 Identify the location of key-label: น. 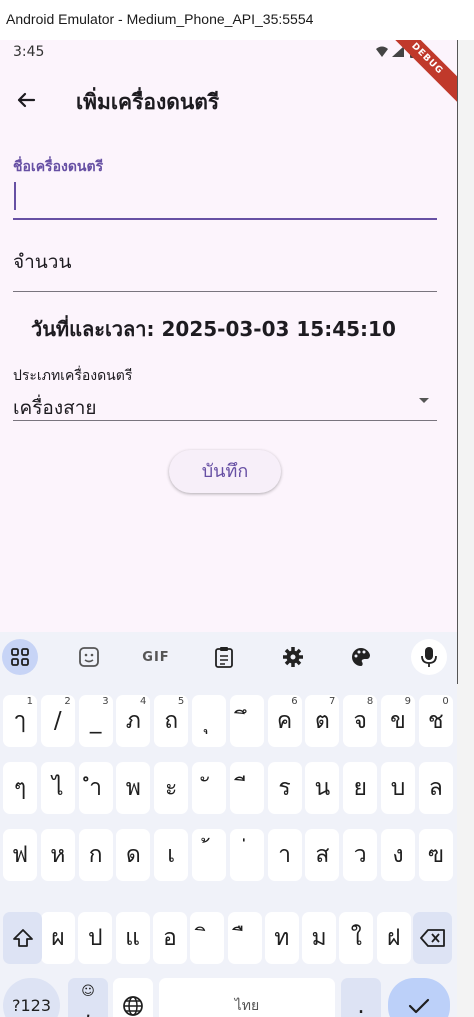
(322, 788).